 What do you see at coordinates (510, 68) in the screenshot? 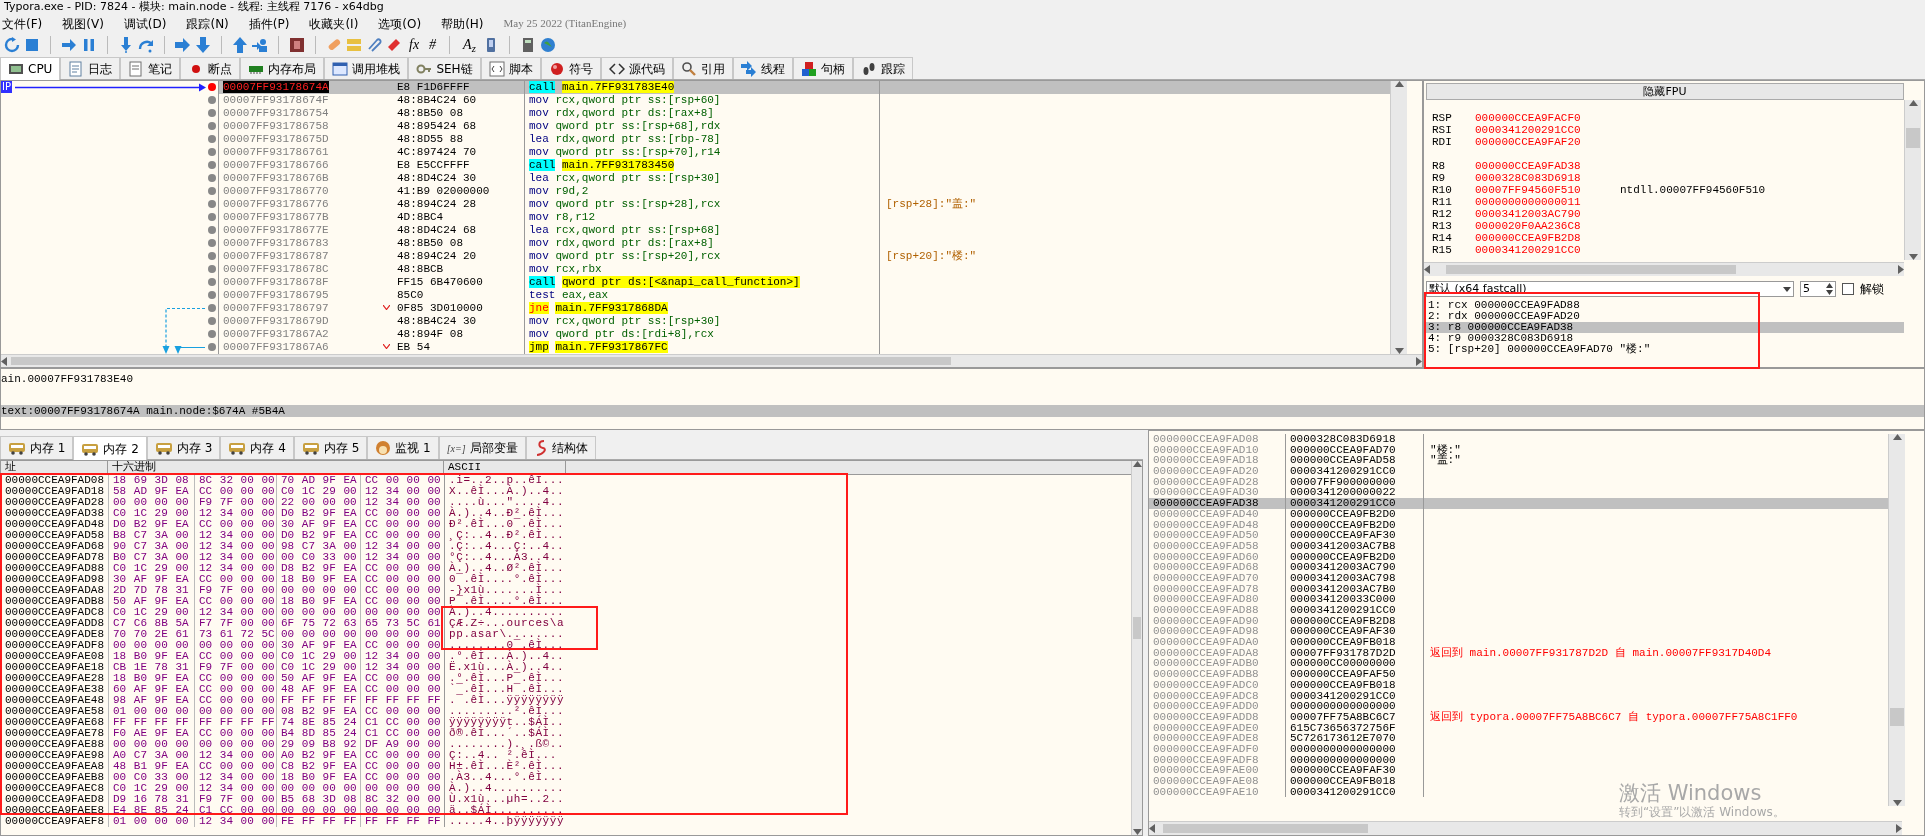
I see `tab: 脚本` at bounding box center [510, 68].